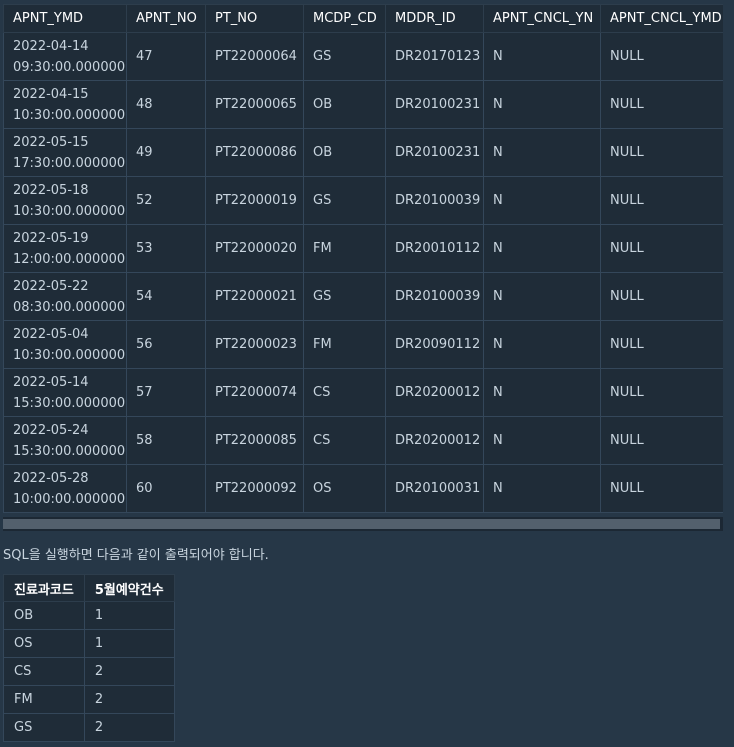  What do you see at coordinates (65, 248) in the screenshot?
I see `table-cell: 2022-05-19 12:00:00.000000` at bounding box center [65, 248].